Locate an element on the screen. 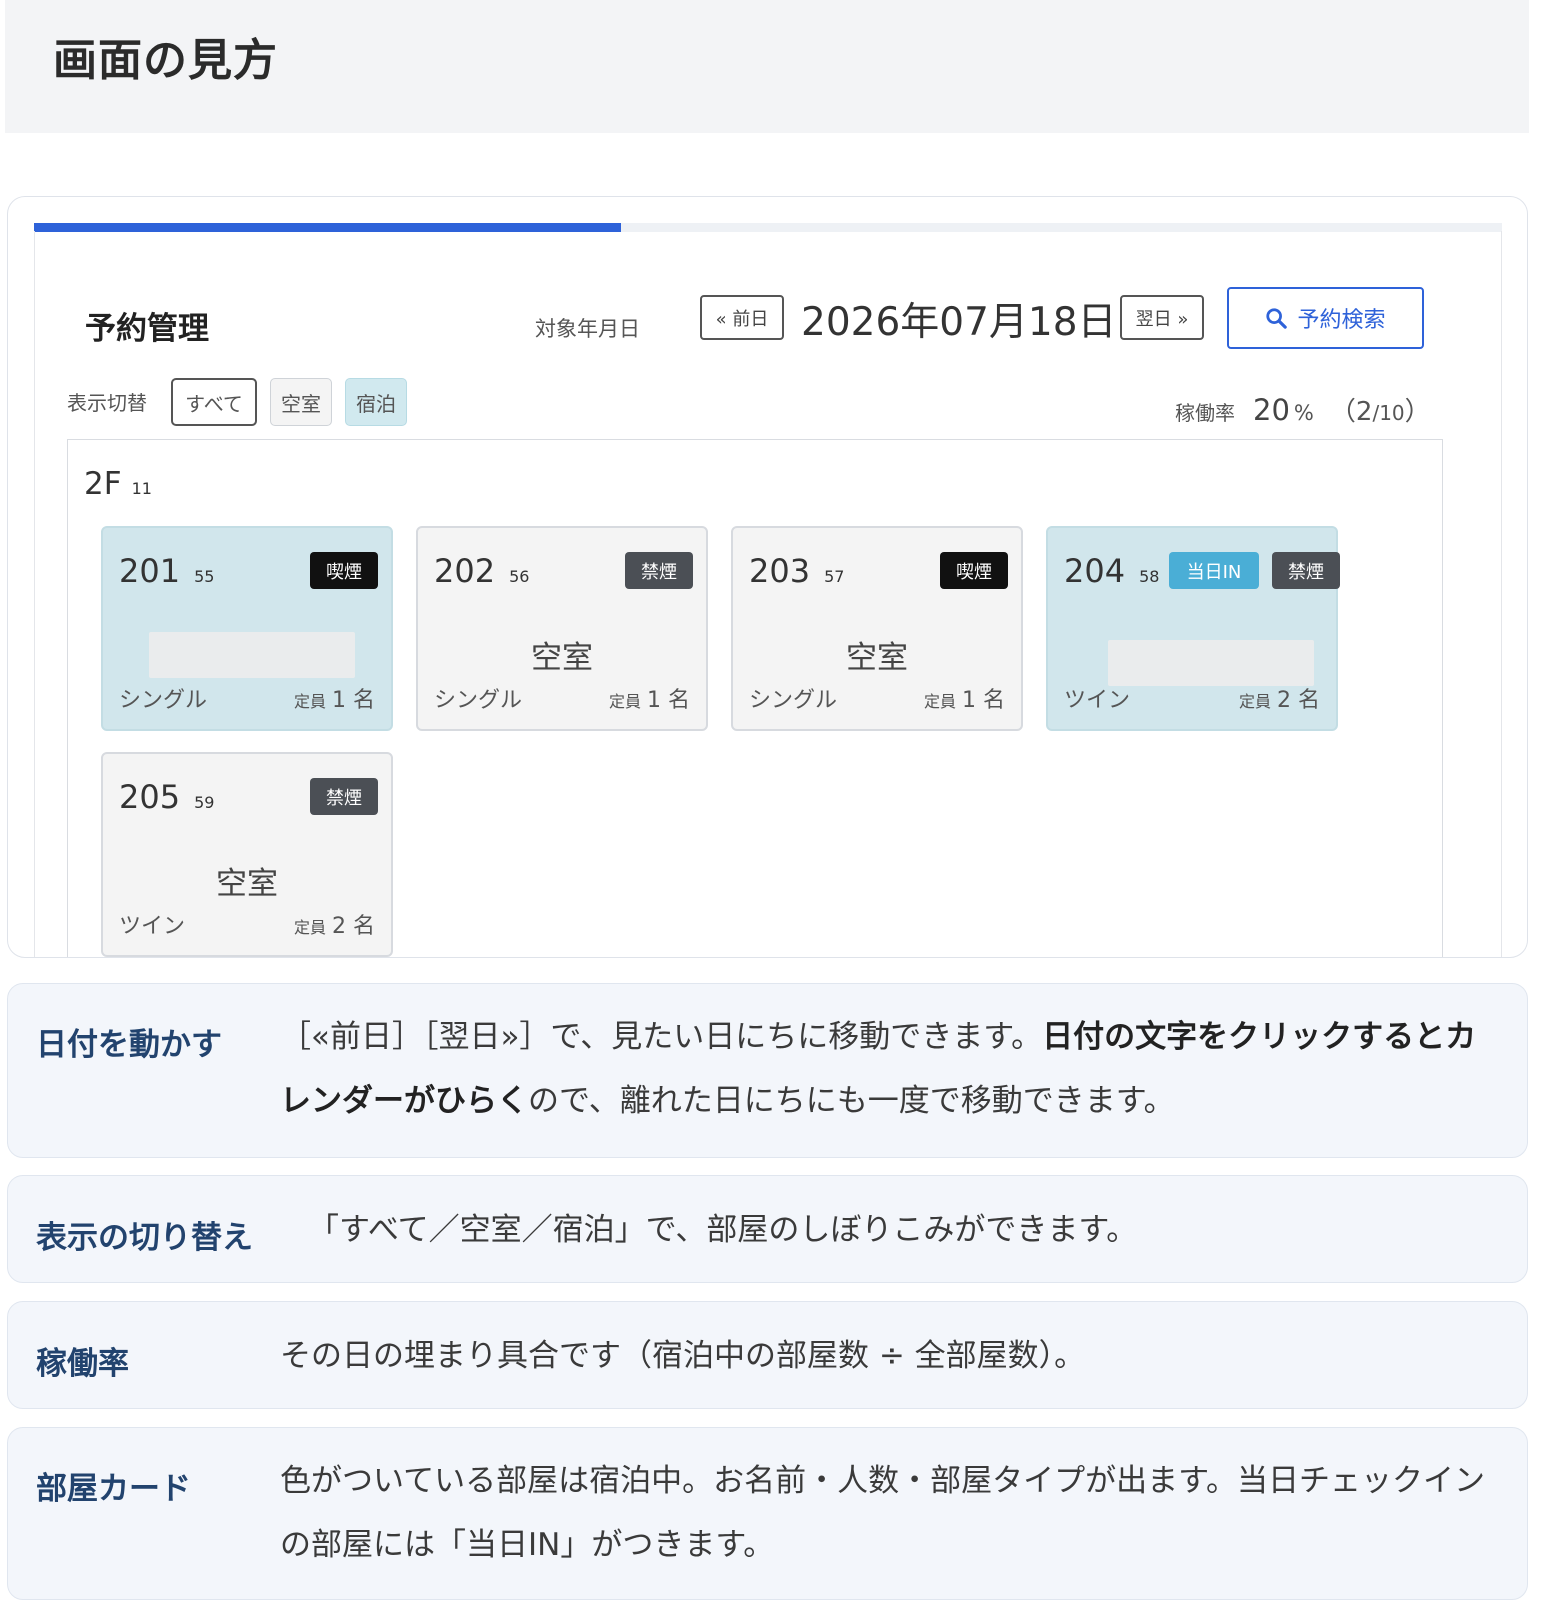  app-title: 予約管理 is located at coordinates (147, 329).